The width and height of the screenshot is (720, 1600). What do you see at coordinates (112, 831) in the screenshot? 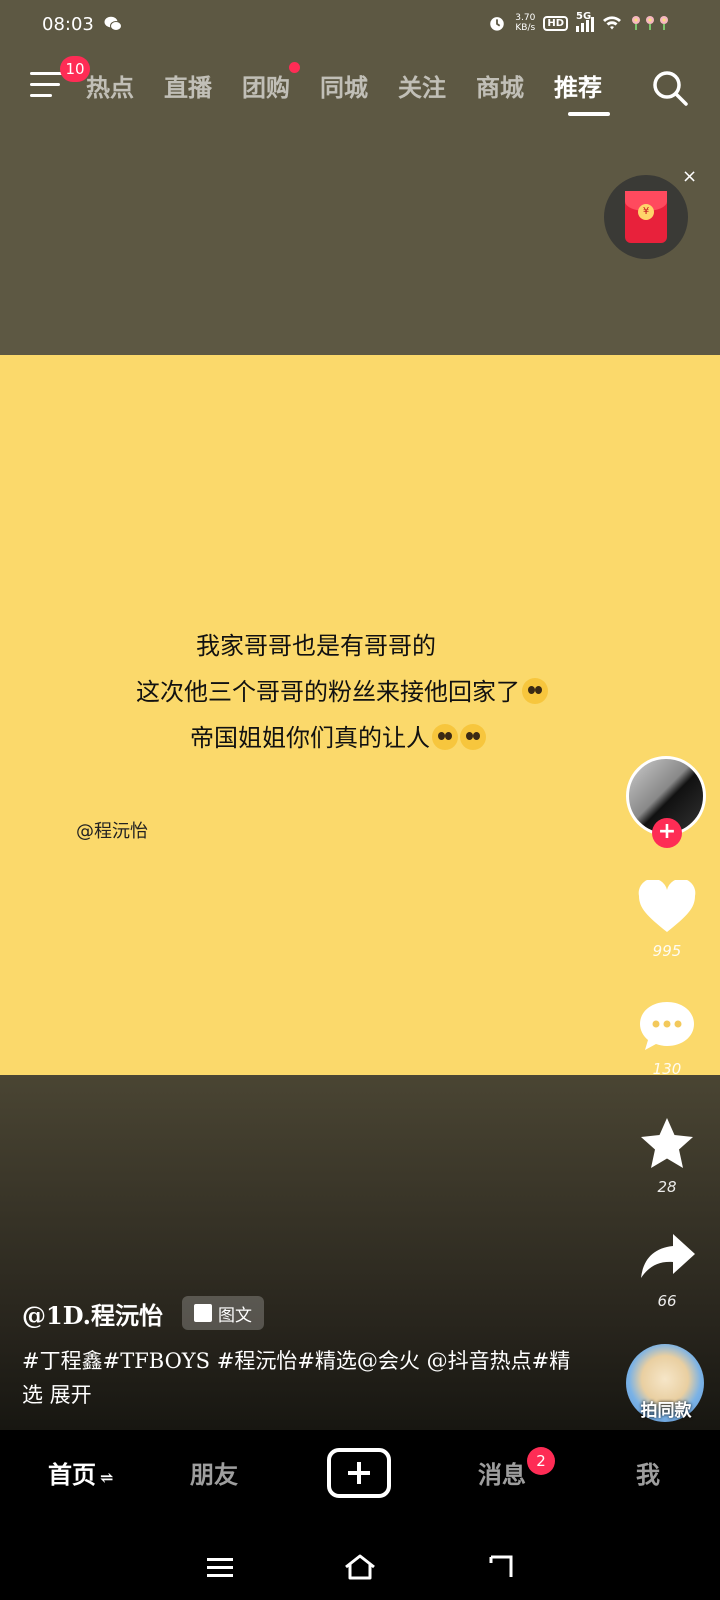
I see `post-watermark: @程沅怡` at bounding box center [112, 831].